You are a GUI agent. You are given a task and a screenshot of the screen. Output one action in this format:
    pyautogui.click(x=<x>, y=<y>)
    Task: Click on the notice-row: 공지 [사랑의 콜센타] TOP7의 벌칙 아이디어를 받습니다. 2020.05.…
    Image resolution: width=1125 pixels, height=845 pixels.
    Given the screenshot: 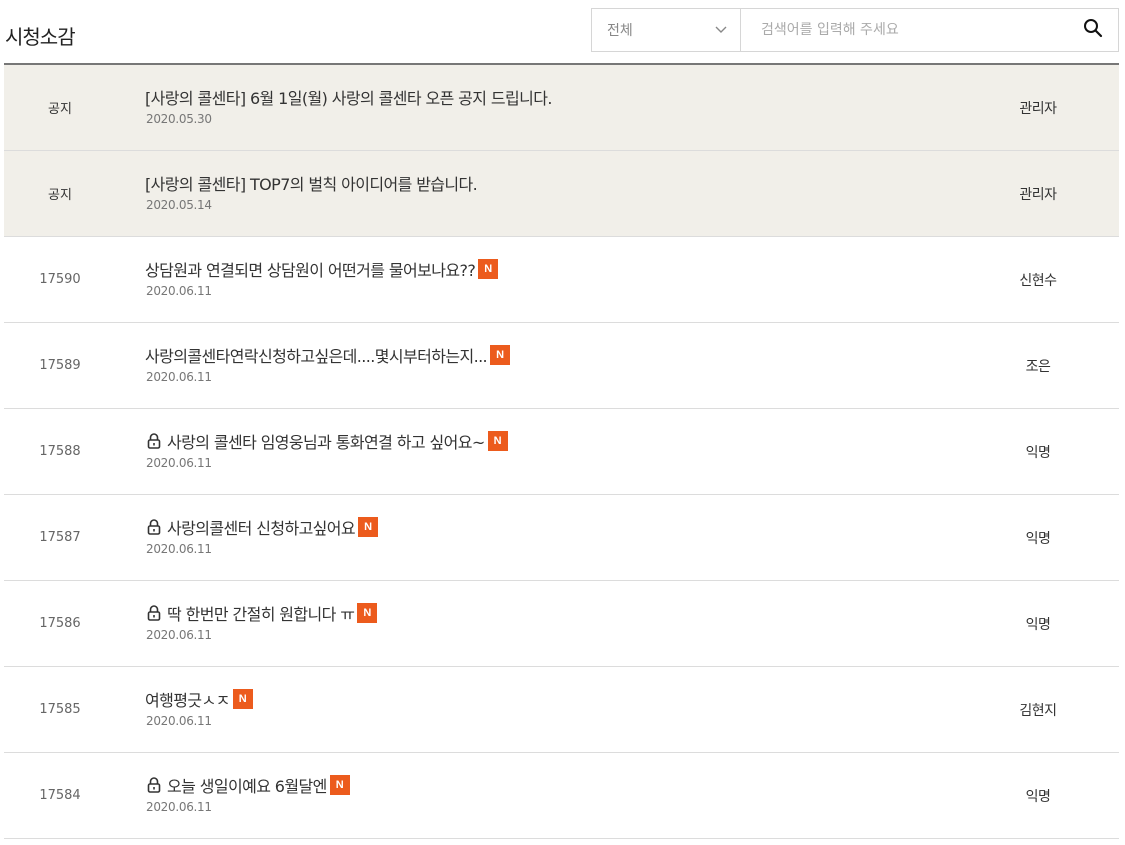 What is the action you would take?
    pyautogui.click(x=561, y=194)
    